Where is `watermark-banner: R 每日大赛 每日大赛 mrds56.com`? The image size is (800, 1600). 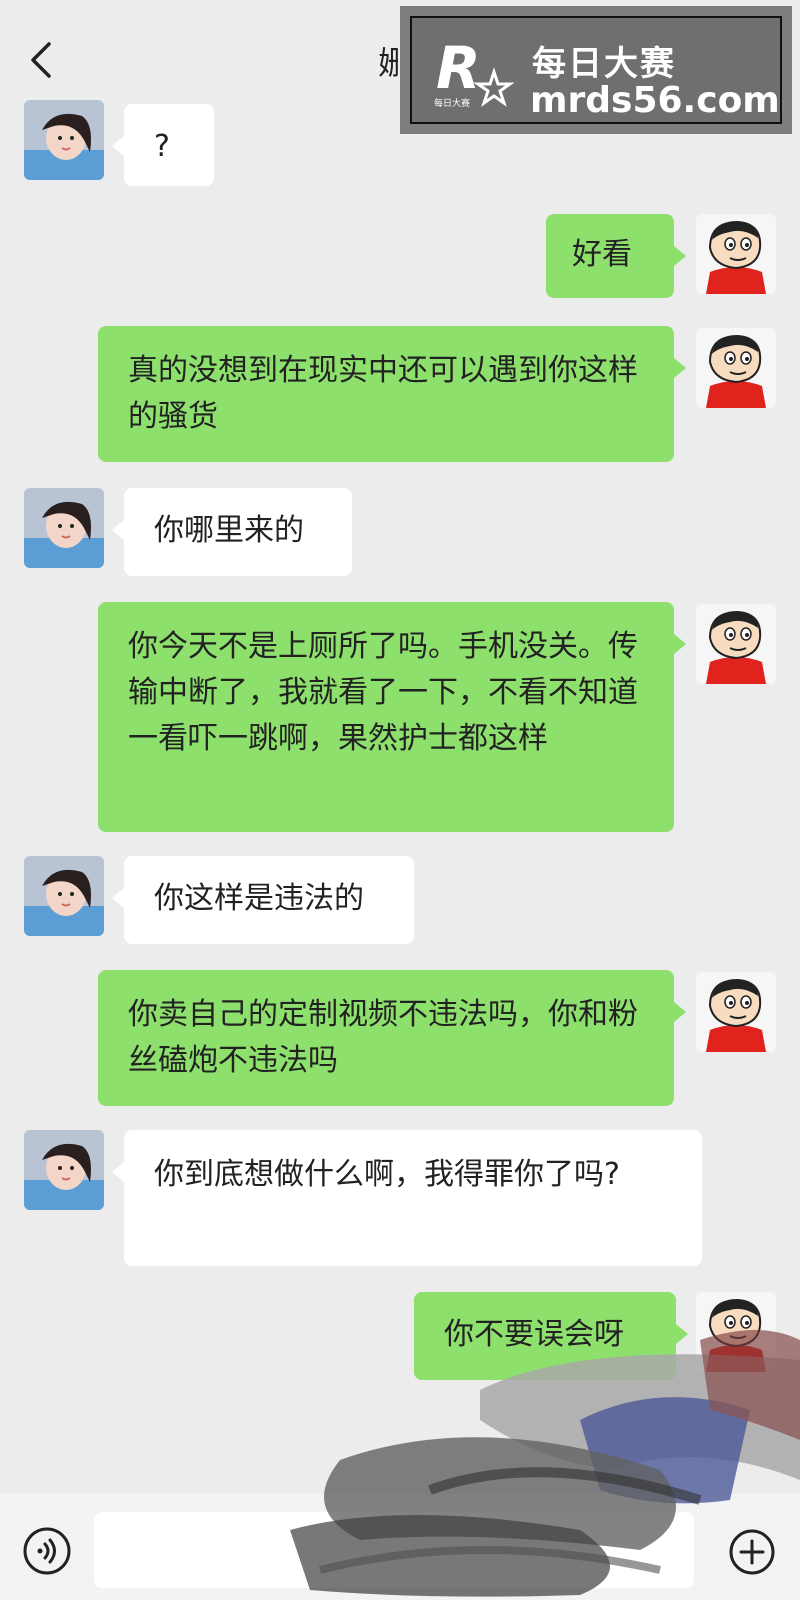 watermark-banner: R 每日大赛 每日大赛 mrds56.com is located at coordinates (596, 70).